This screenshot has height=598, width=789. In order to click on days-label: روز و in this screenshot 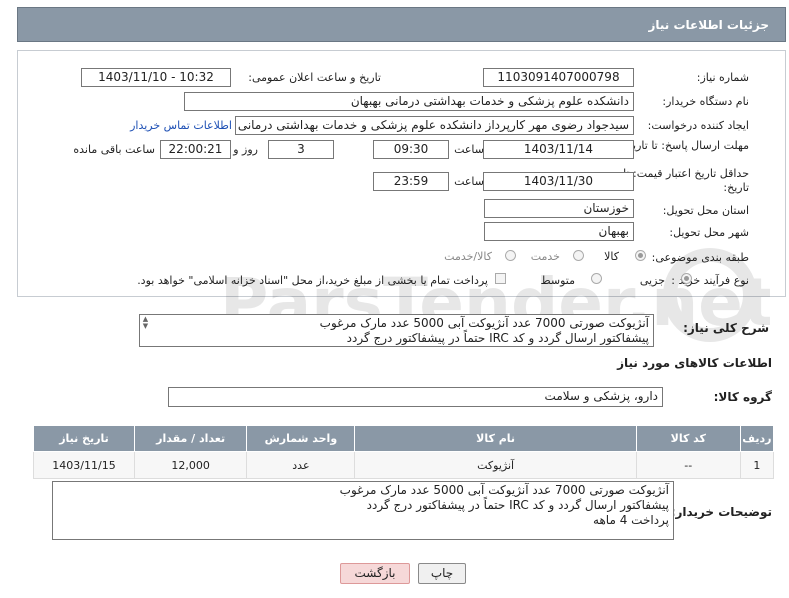, I will do `click(245, 149)`.